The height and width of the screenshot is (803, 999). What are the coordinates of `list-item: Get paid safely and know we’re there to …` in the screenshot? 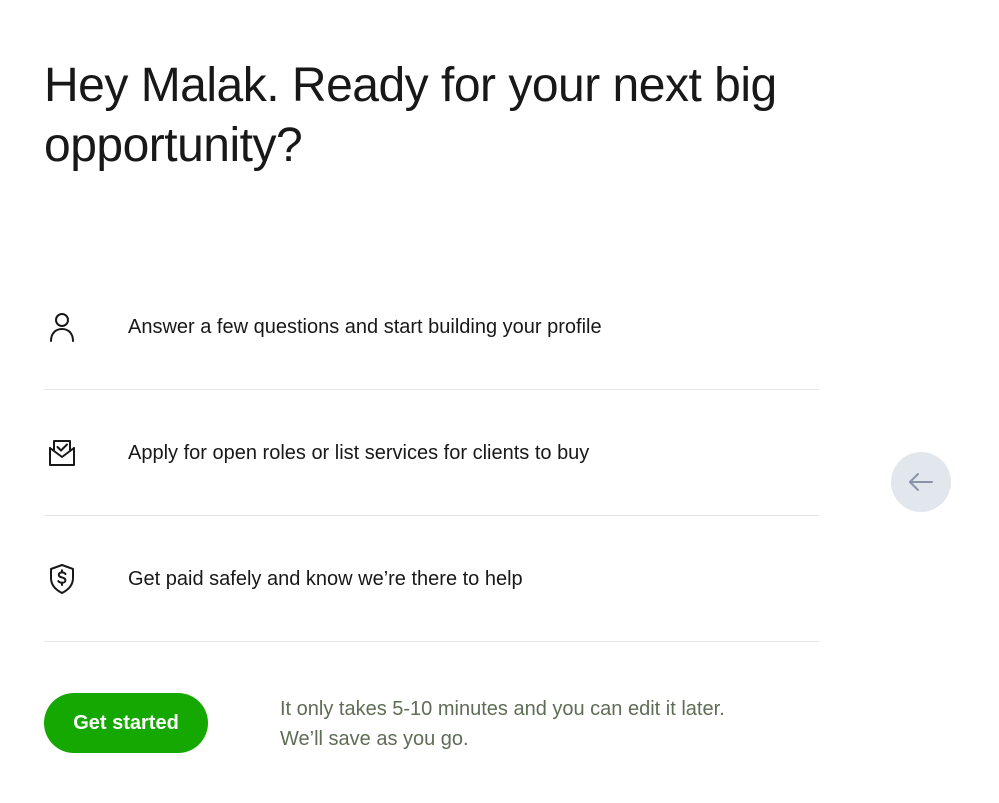 It's located at (431, 579).